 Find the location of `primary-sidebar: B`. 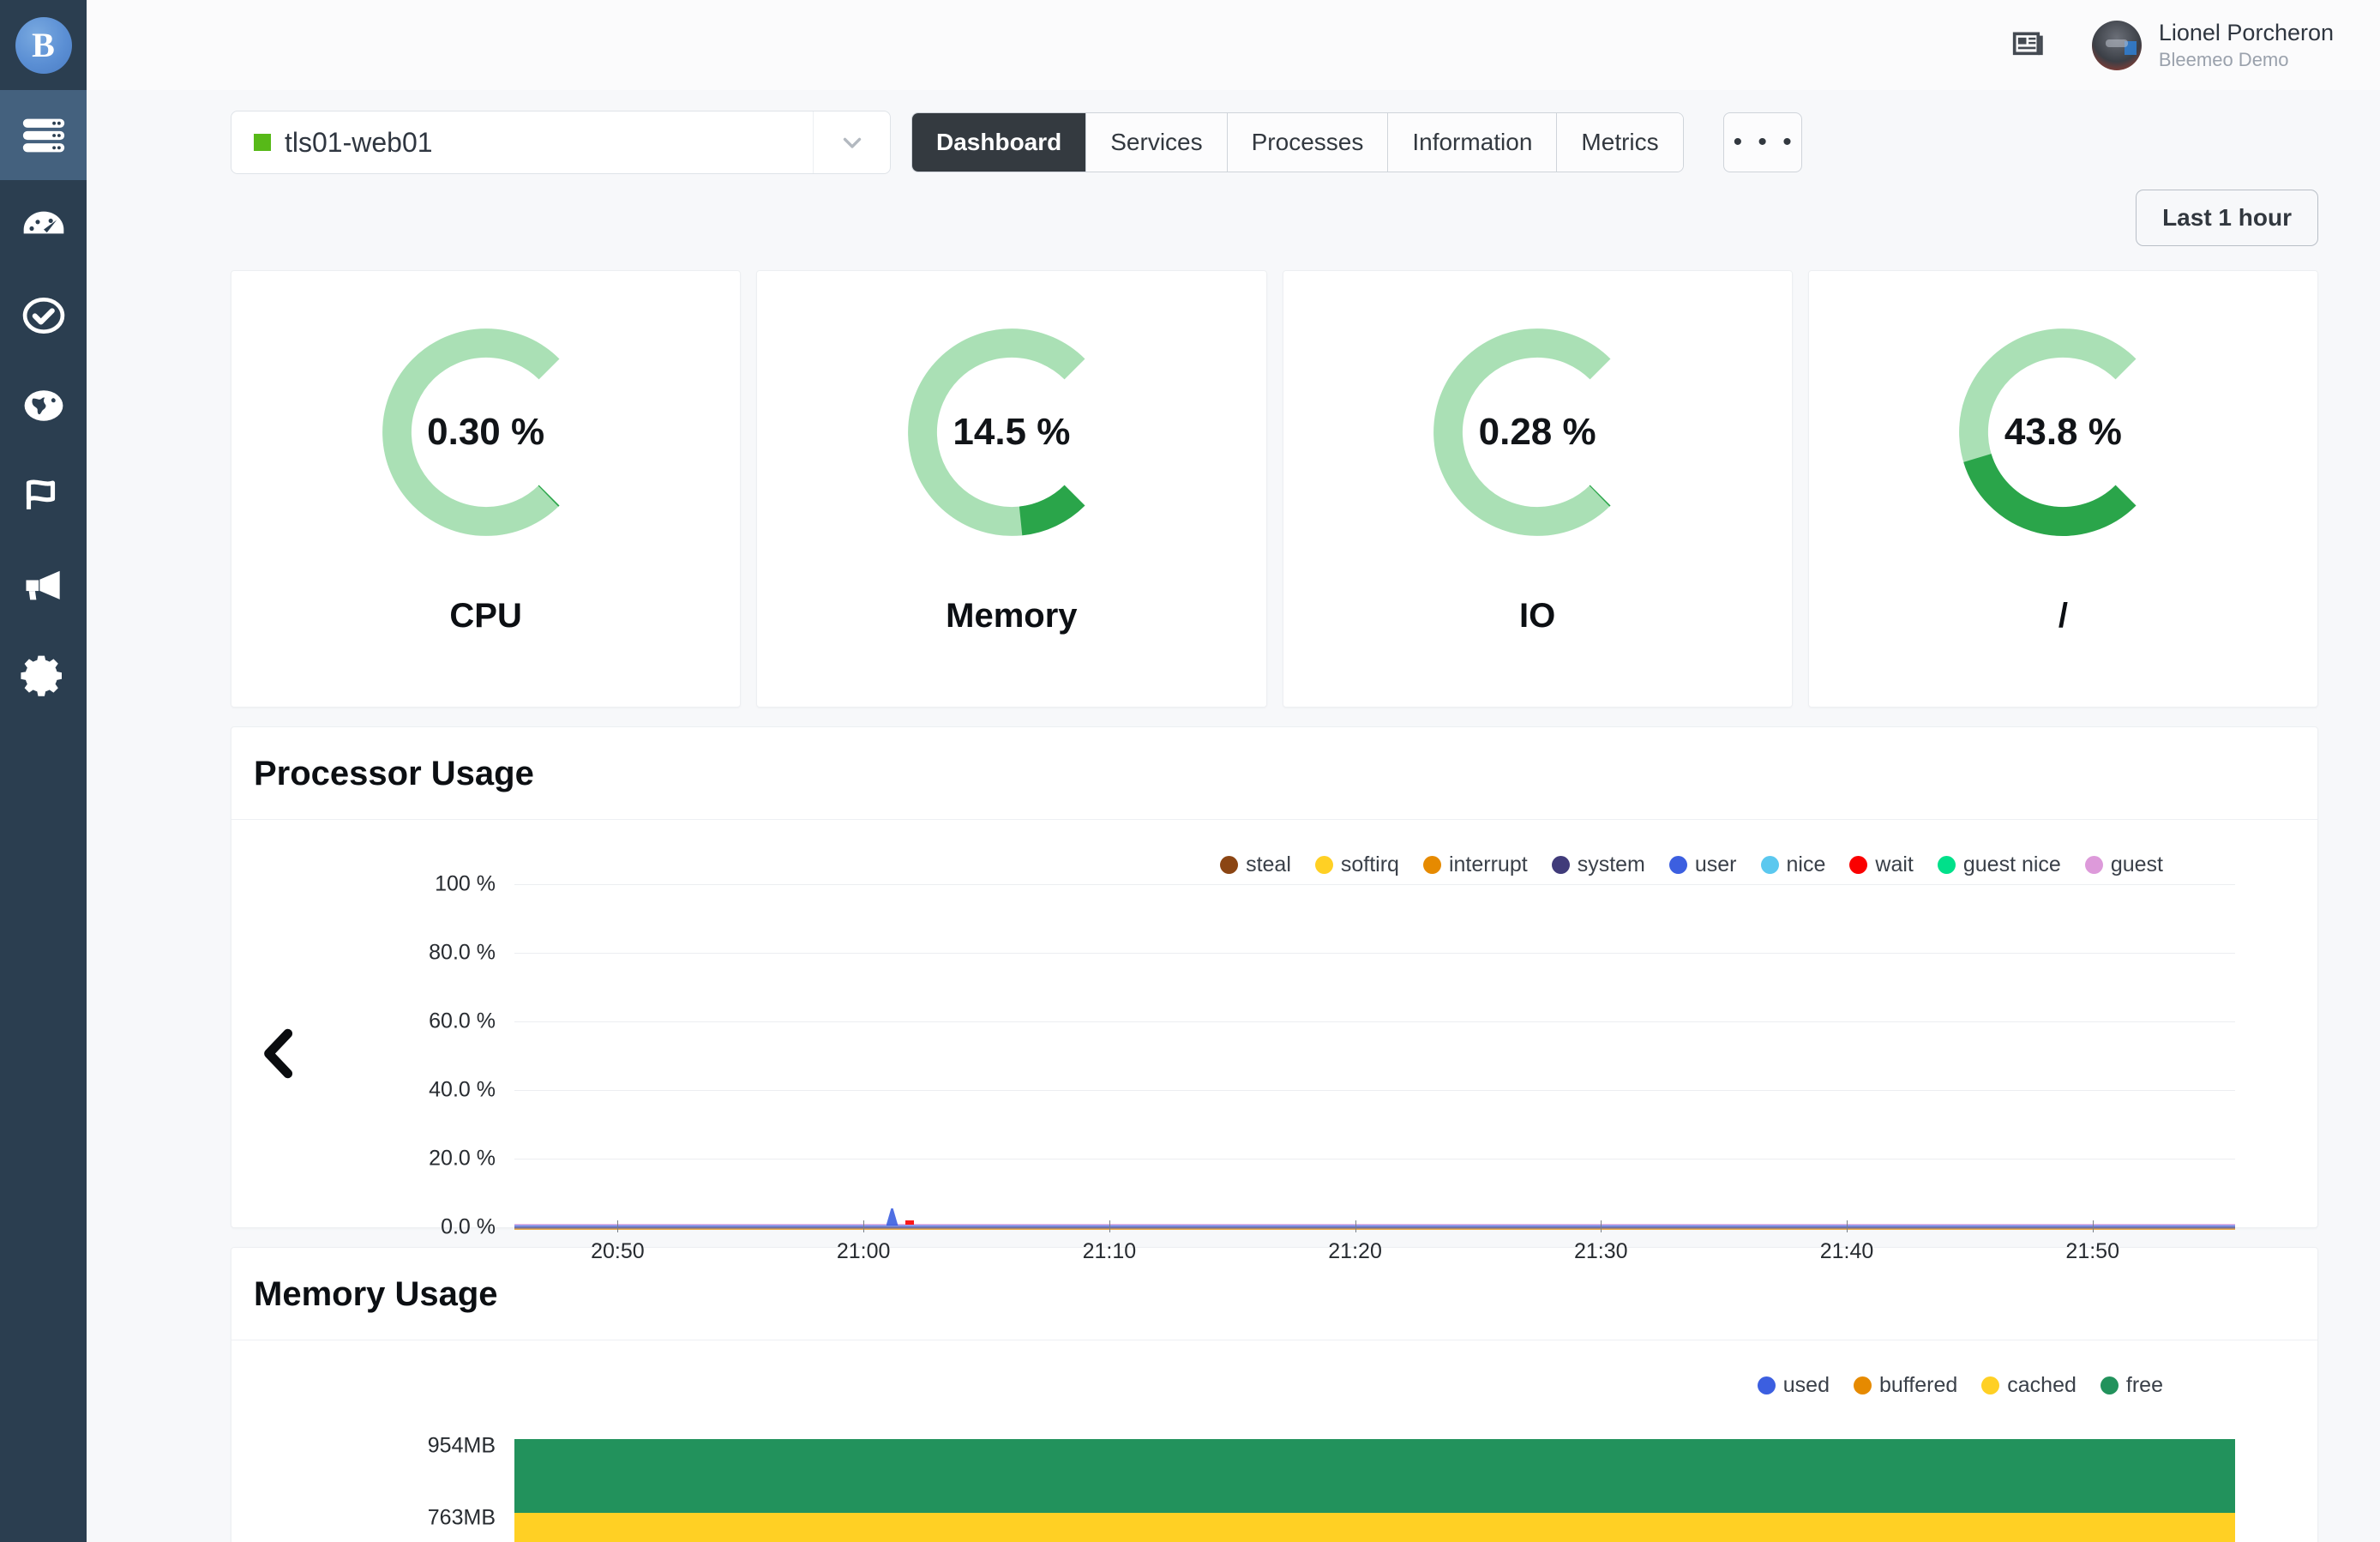

primary-sidebar: B is located at coordinates (43, 771).